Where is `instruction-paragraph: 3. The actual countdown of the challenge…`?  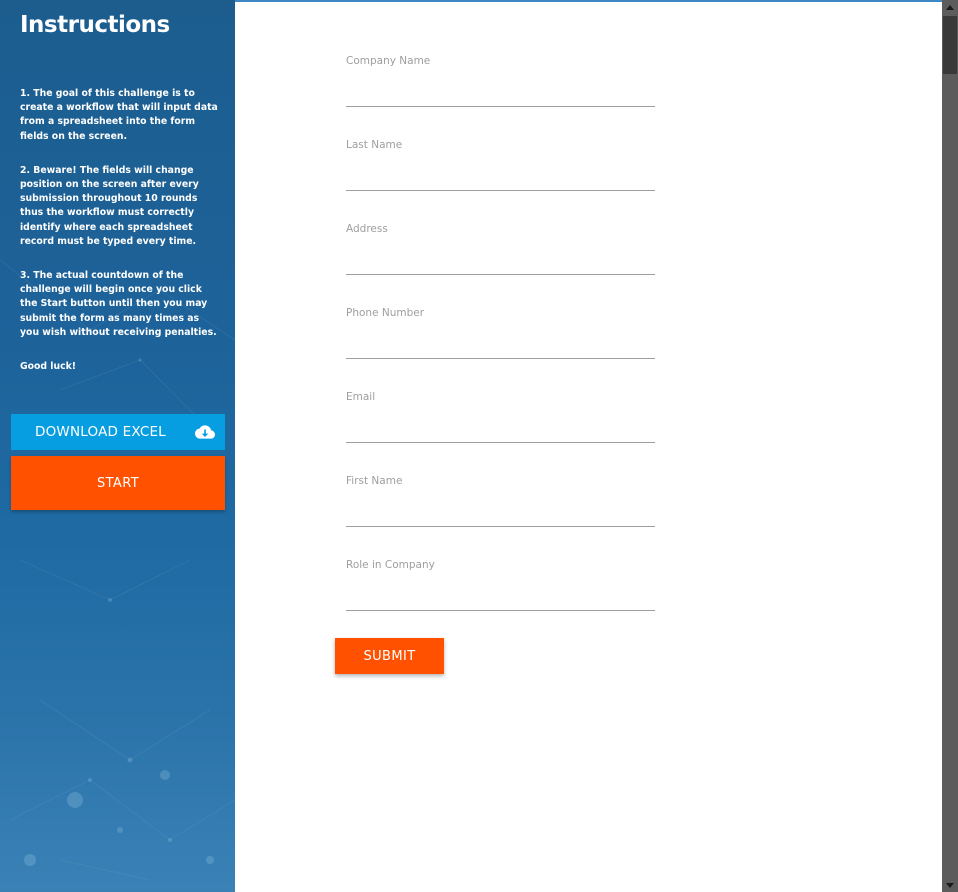
instruction-paragraph: 3. The actual countdown of the challenge… is located at coordinates (118, 304).